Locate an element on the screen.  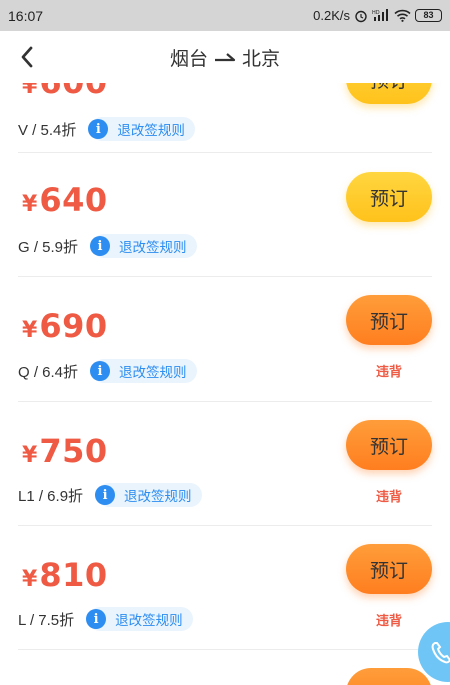
fare-discount: G / 5.9折 i 退改签规则 is located at coordinates (107, 246).